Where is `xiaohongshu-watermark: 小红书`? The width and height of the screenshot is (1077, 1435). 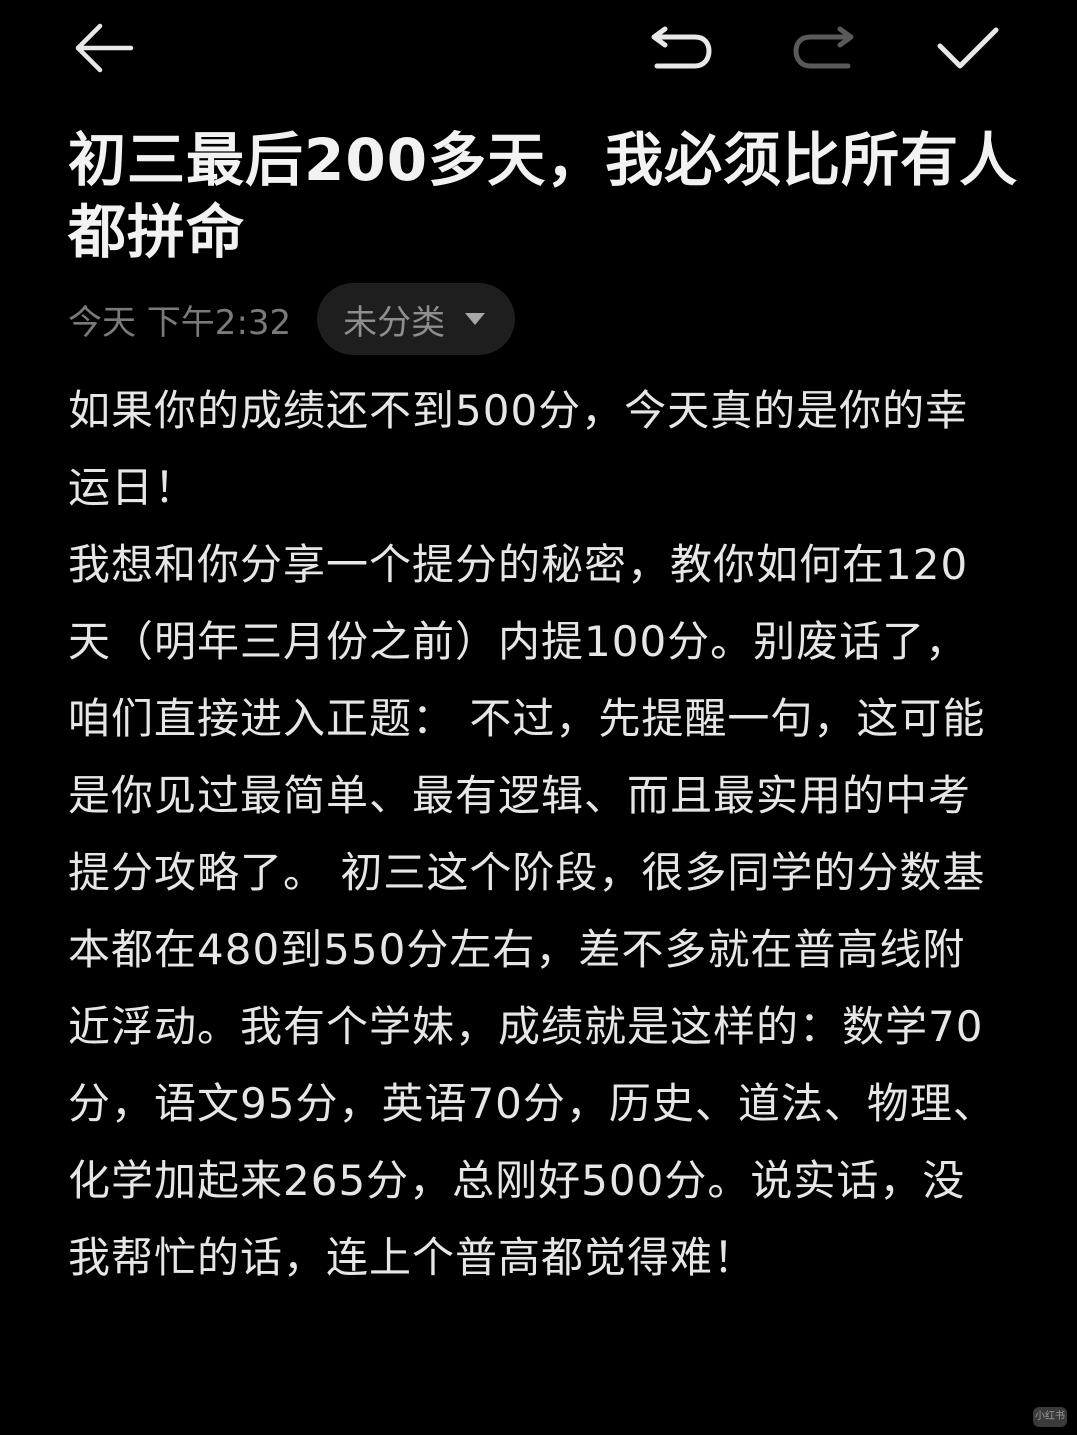
xiaohongshu-watermark: 小红书 is located at coordinates (1050, 1417).